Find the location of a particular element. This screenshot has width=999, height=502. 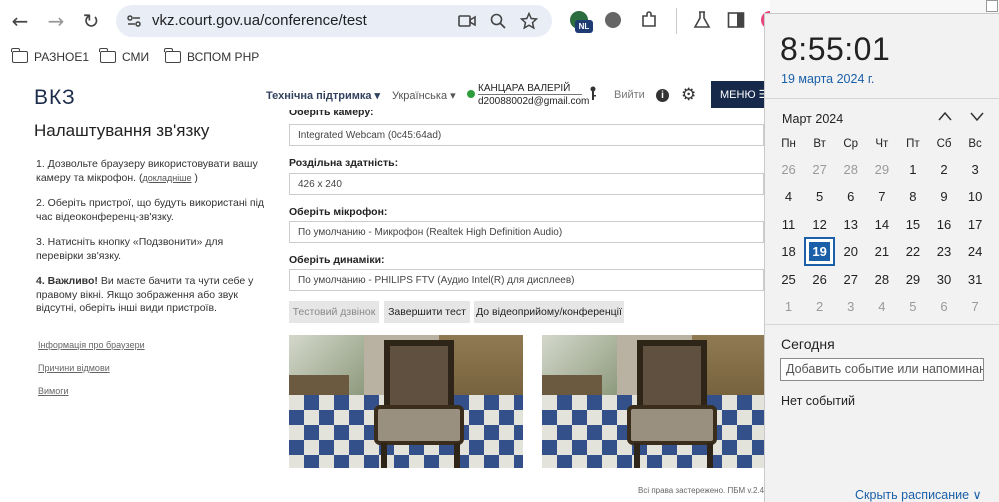

calendar-day-today: 19 is located at coordinates (820, 252).